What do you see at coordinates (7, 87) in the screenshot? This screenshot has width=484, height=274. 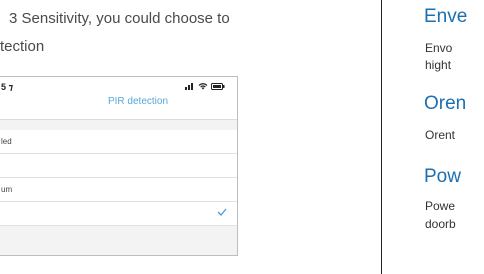 I see `status-time: 5 ⁊` at bounding box center [7, 87].